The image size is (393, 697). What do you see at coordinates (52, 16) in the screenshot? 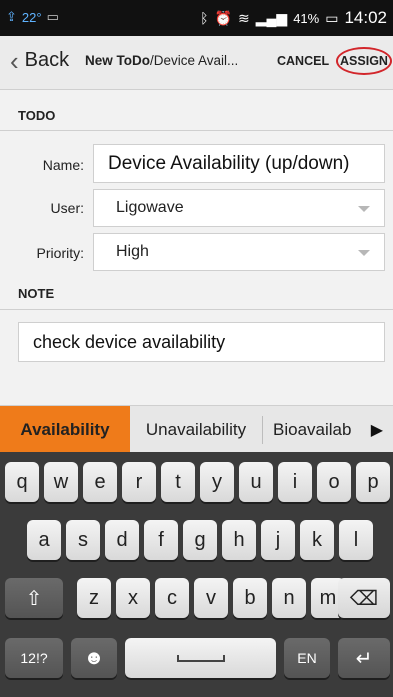
I see `keyboard-notification-icon: ▭` at bounding box center [52, 16].